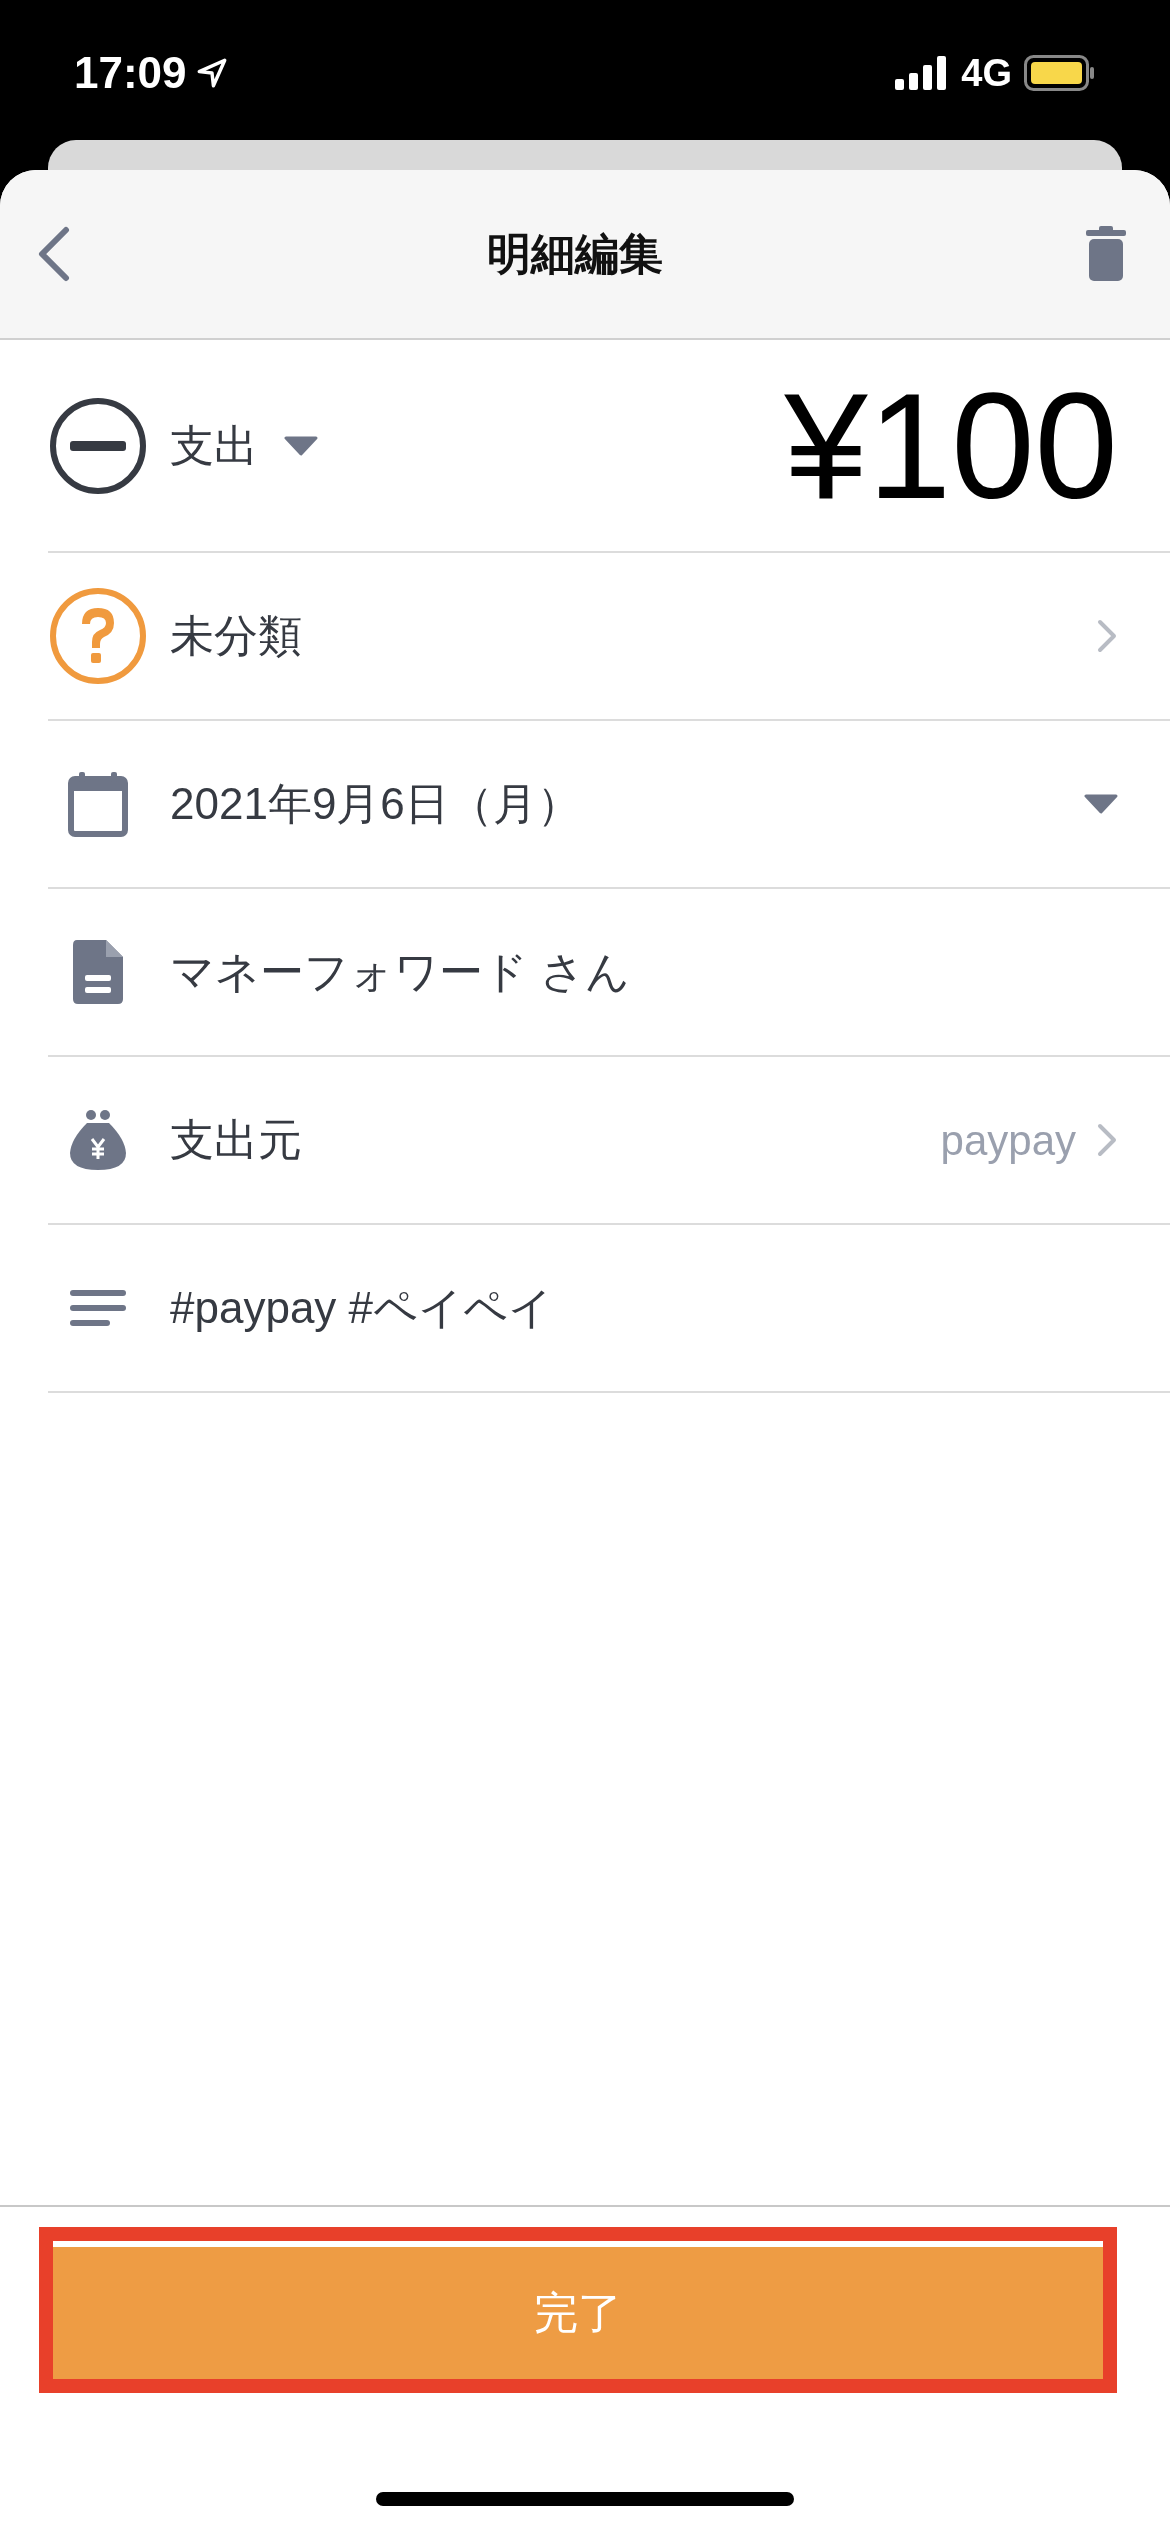  I want to click on document-icon, so click(98, 972).